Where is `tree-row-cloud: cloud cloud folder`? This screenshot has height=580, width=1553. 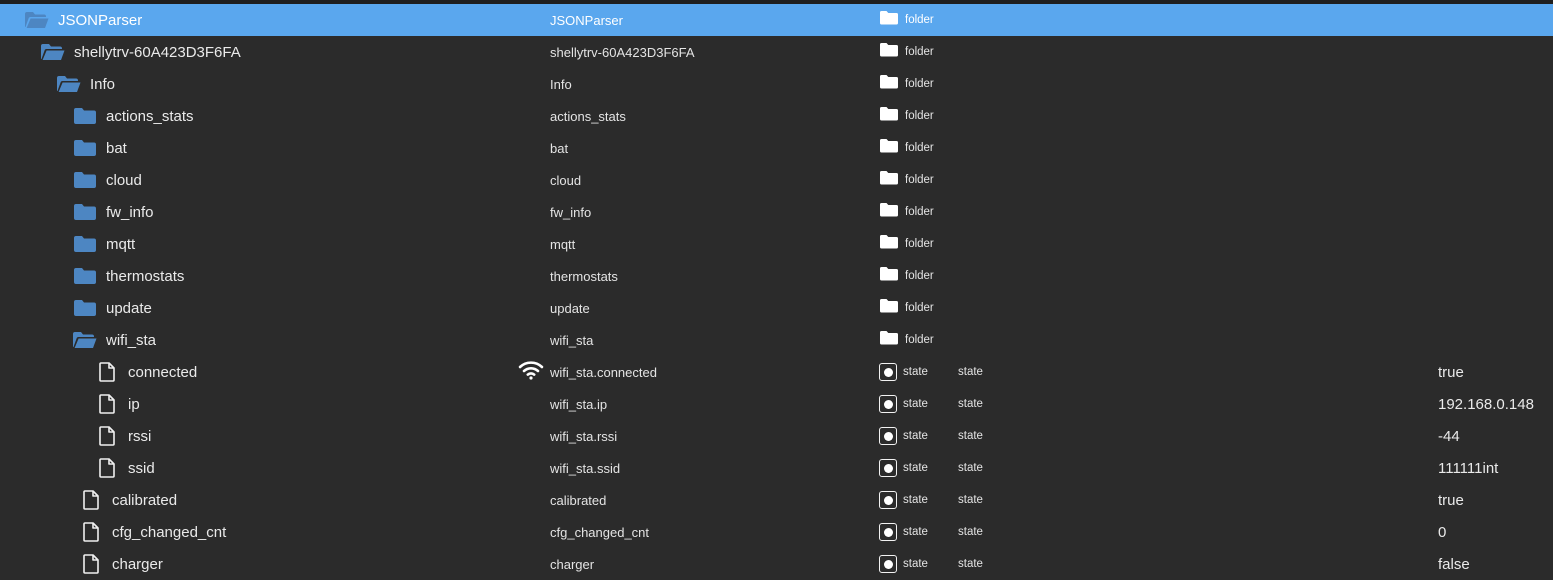
tree-row-cloud: cloud cloud folder is located at coordinates (776, 180).